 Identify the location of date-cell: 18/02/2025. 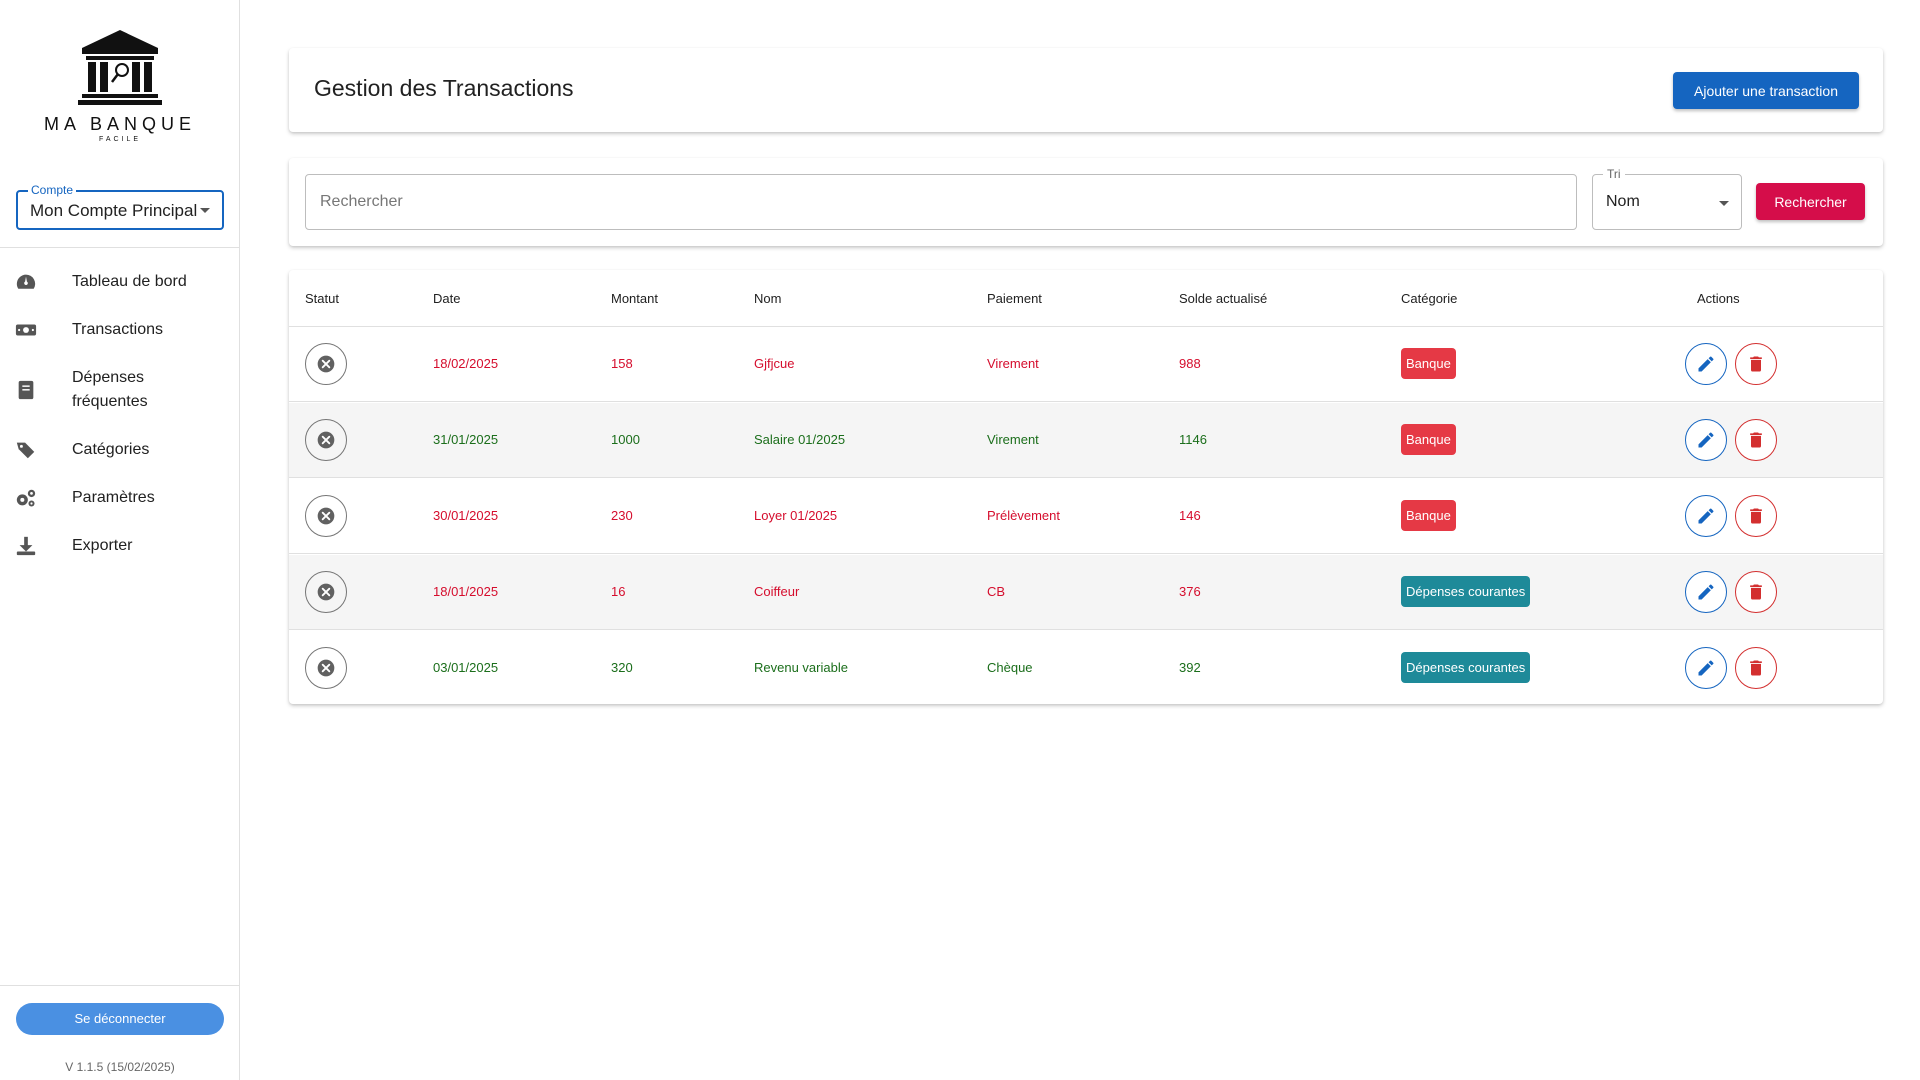
(466, 363).